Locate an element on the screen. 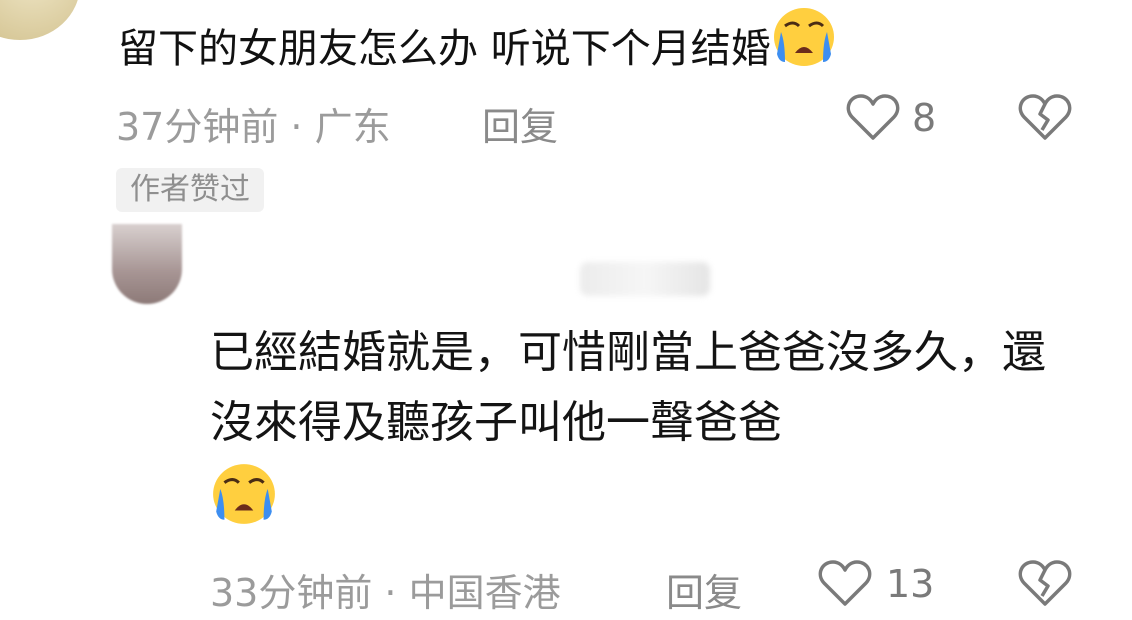 The height and width of the screenshot is (620, 1132). like-count: 8 is located at coordinates (924, 118).